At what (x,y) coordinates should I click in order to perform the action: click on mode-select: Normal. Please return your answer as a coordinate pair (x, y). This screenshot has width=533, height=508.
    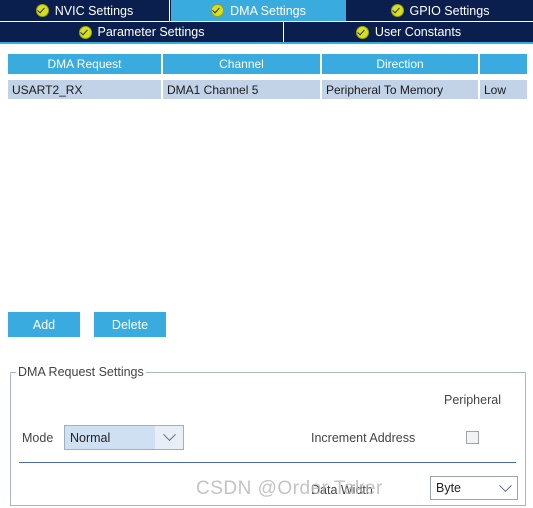
    Looking at the image, I should click on (124, 437).